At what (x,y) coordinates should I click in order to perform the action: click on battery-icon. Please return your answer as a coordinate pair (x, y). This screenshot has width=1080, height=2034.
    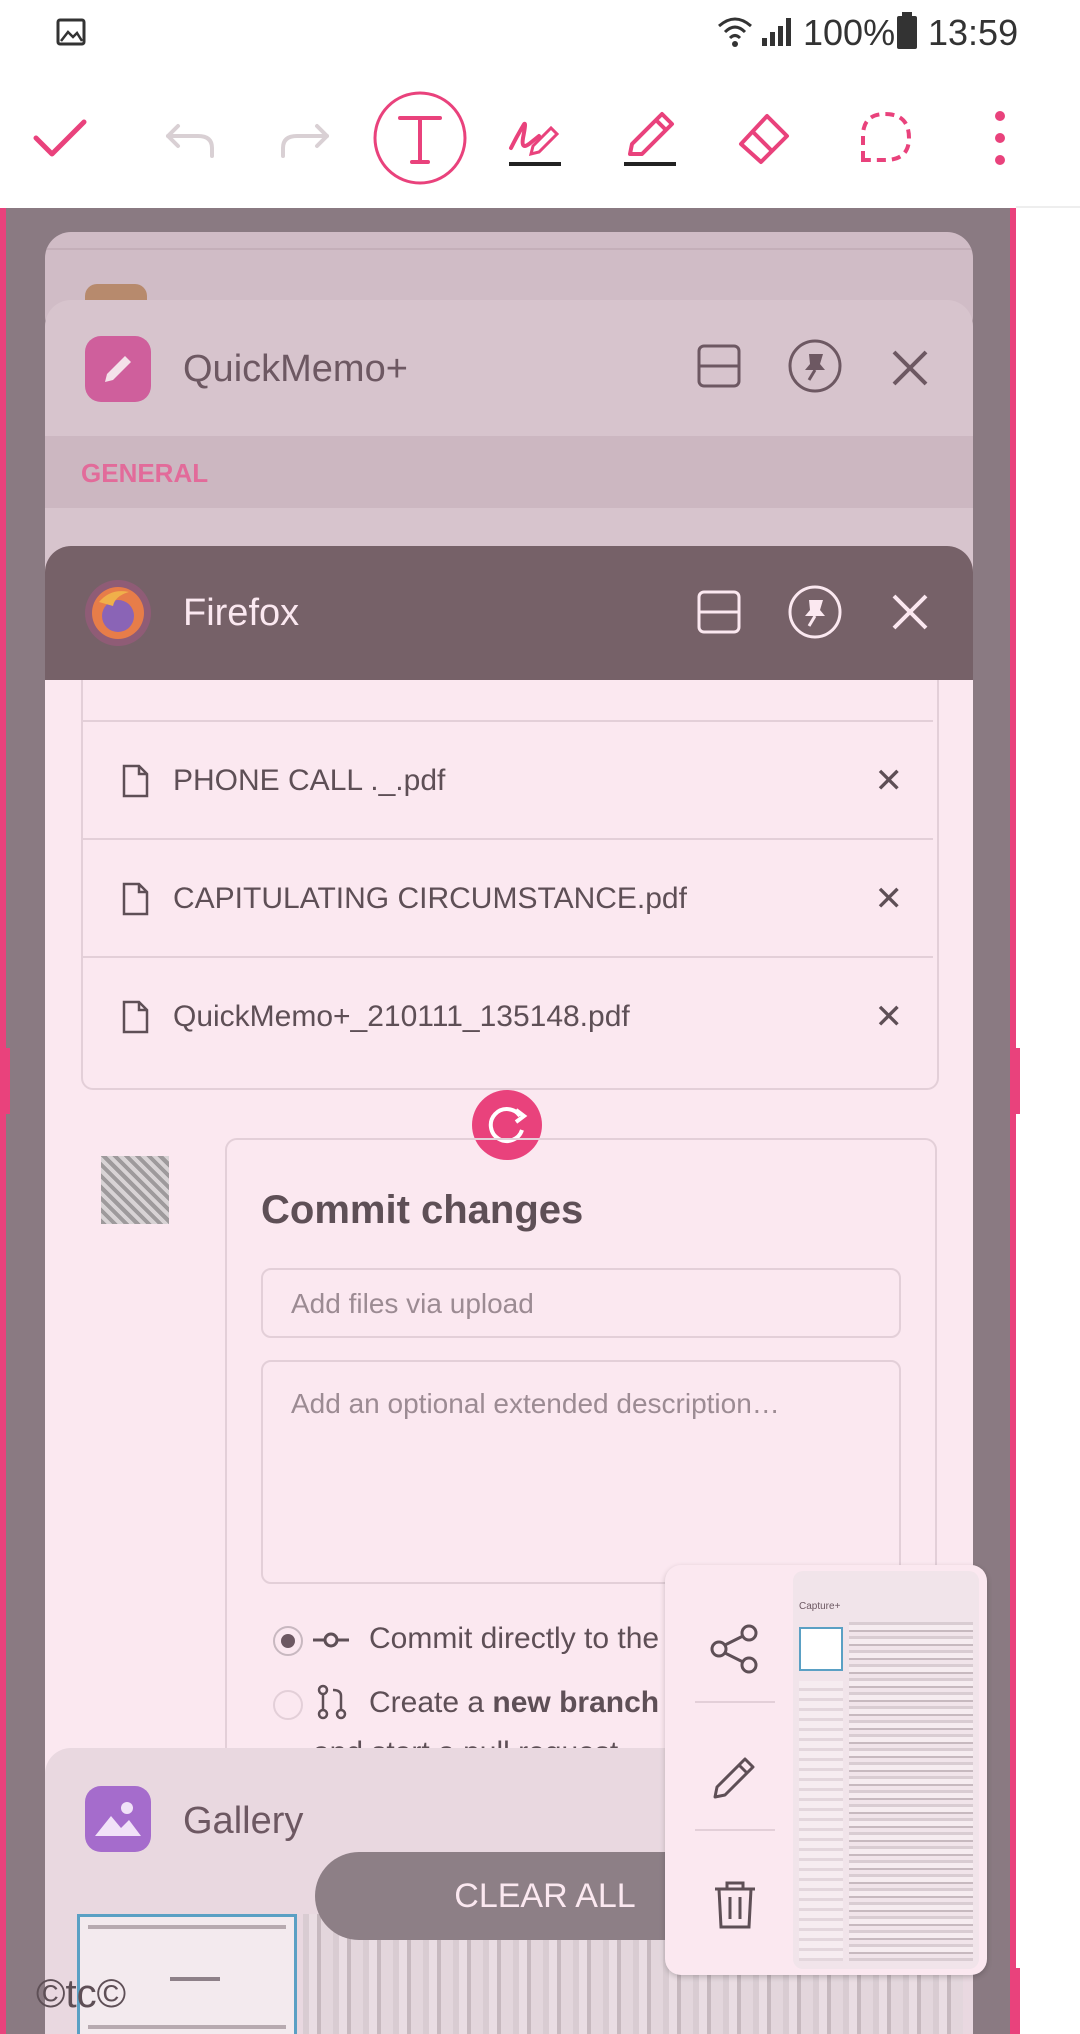
    Looking at the image, I should click on (907, 30).